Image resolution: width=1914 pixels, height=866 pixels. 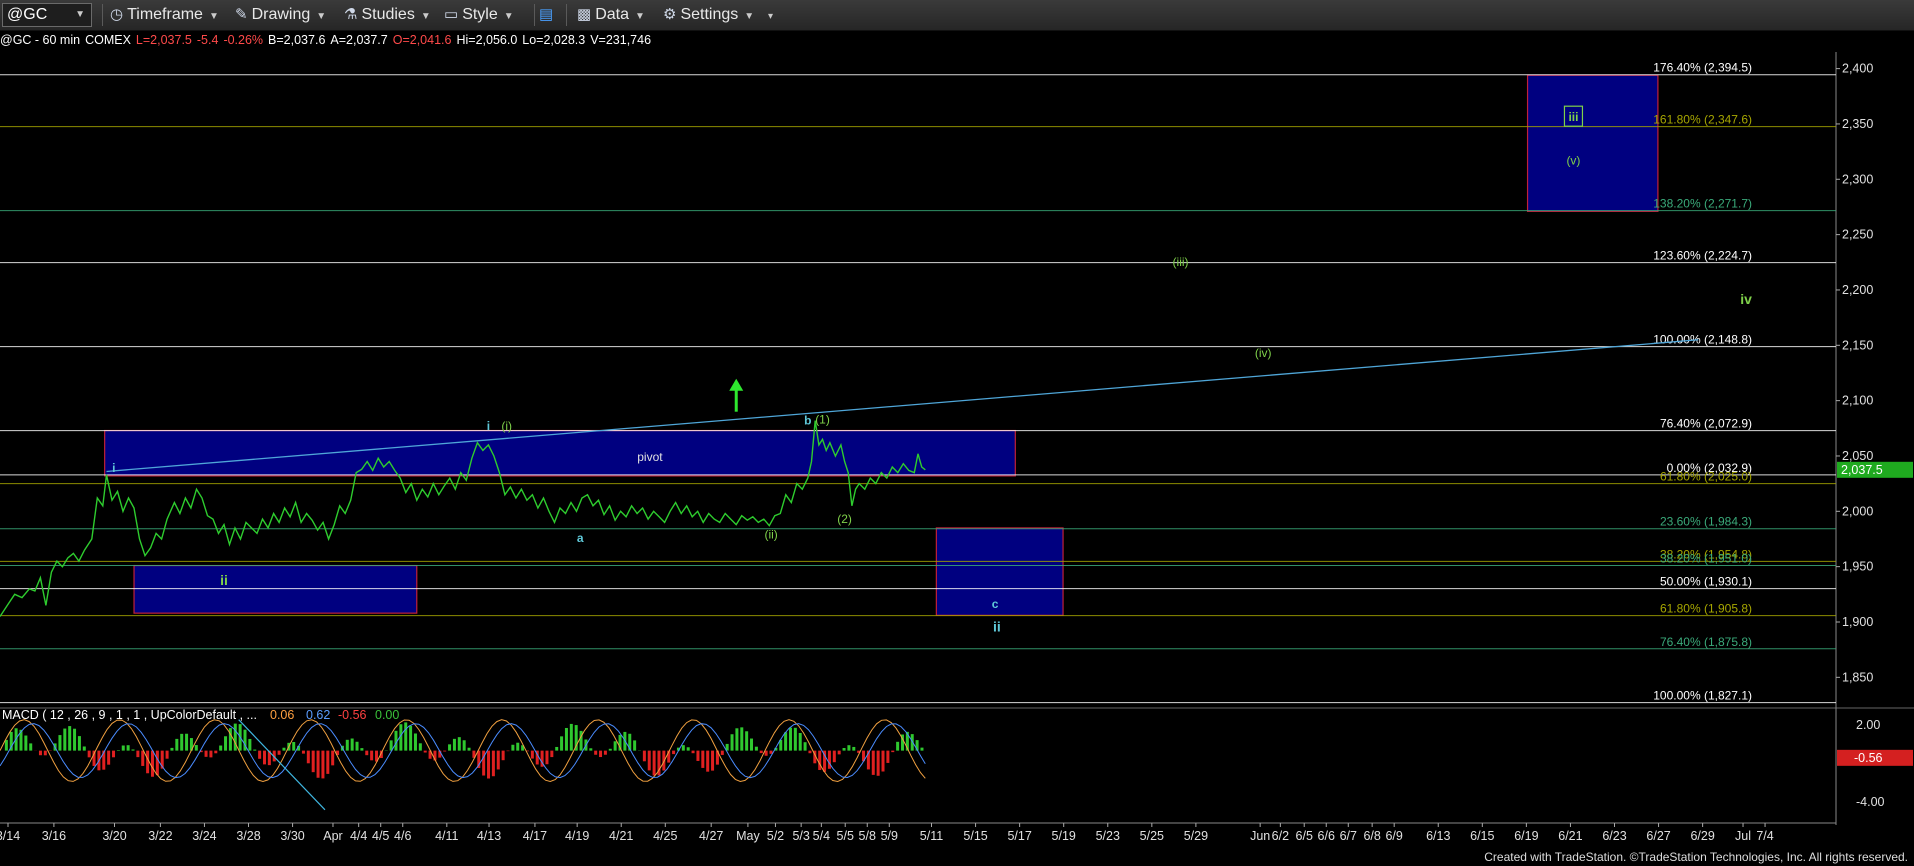 I want to click on macd-last-value: -0.56, so click(x=1868, y=758).